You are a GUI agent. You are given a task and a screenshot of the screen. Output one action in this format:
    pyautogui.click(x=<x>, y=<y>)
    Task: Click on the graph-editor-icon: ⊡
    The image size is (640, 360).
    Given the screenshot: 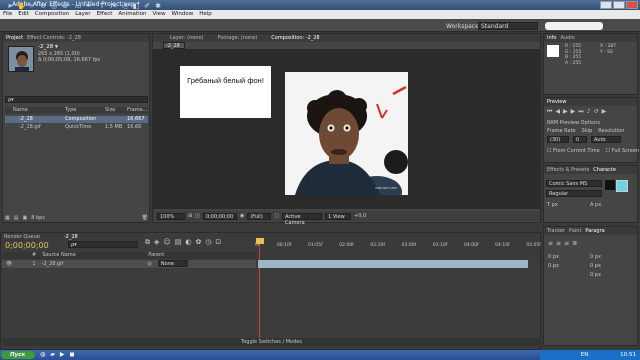 What is the action you would take?
    pyautogui.click(x=218, y=242)
    